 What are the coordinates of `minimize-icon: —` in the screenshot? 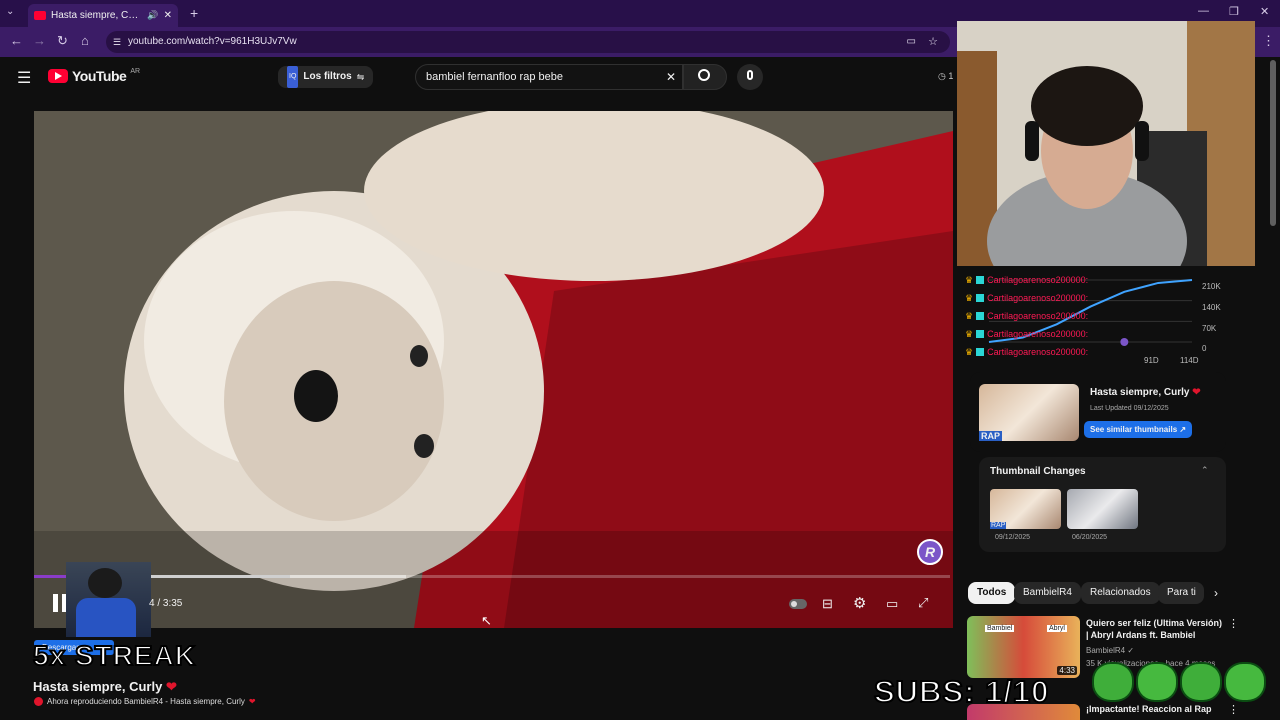 It's located at (1203, 11).